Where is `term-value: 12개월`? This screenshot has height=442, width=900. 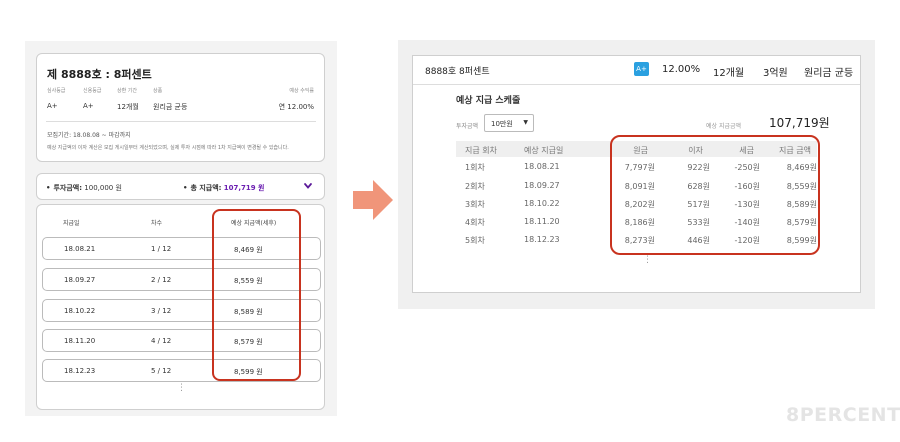
term-value: 12개월 is located at coordinates (729, 73).